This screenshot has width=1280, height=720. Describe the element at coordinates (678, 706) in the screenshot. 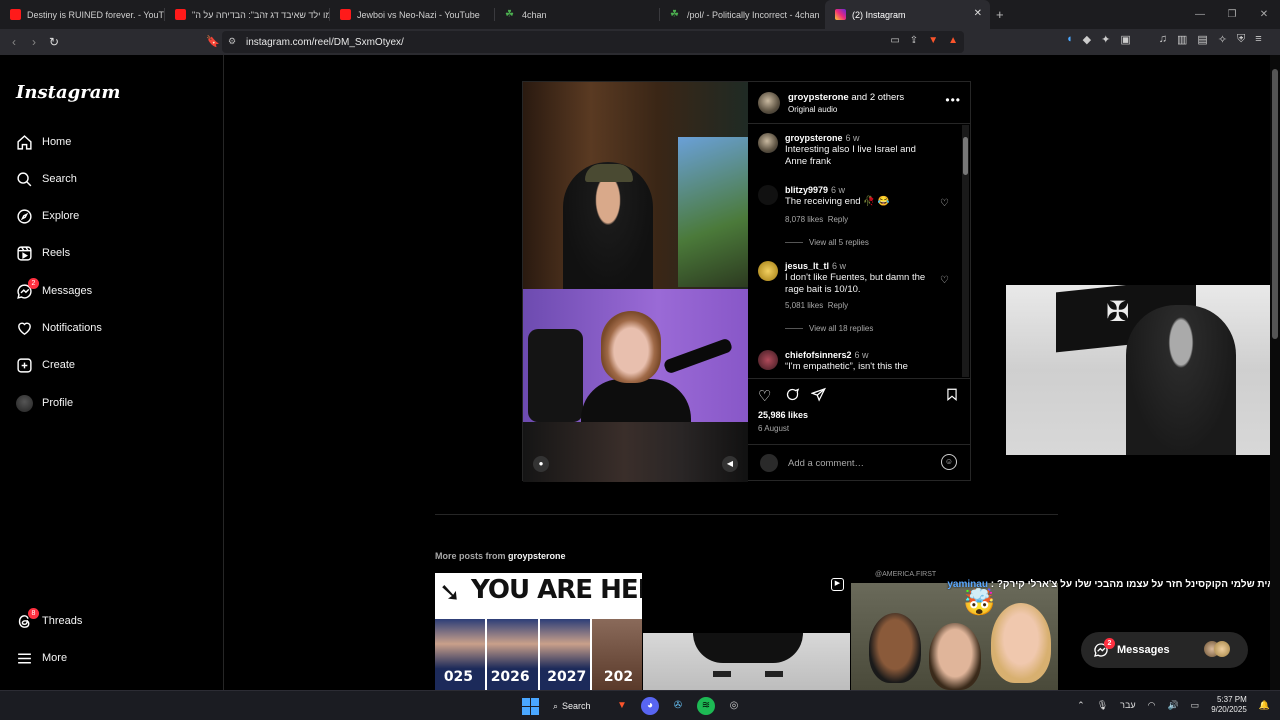

I see `steam-icon: ✇` at that location.